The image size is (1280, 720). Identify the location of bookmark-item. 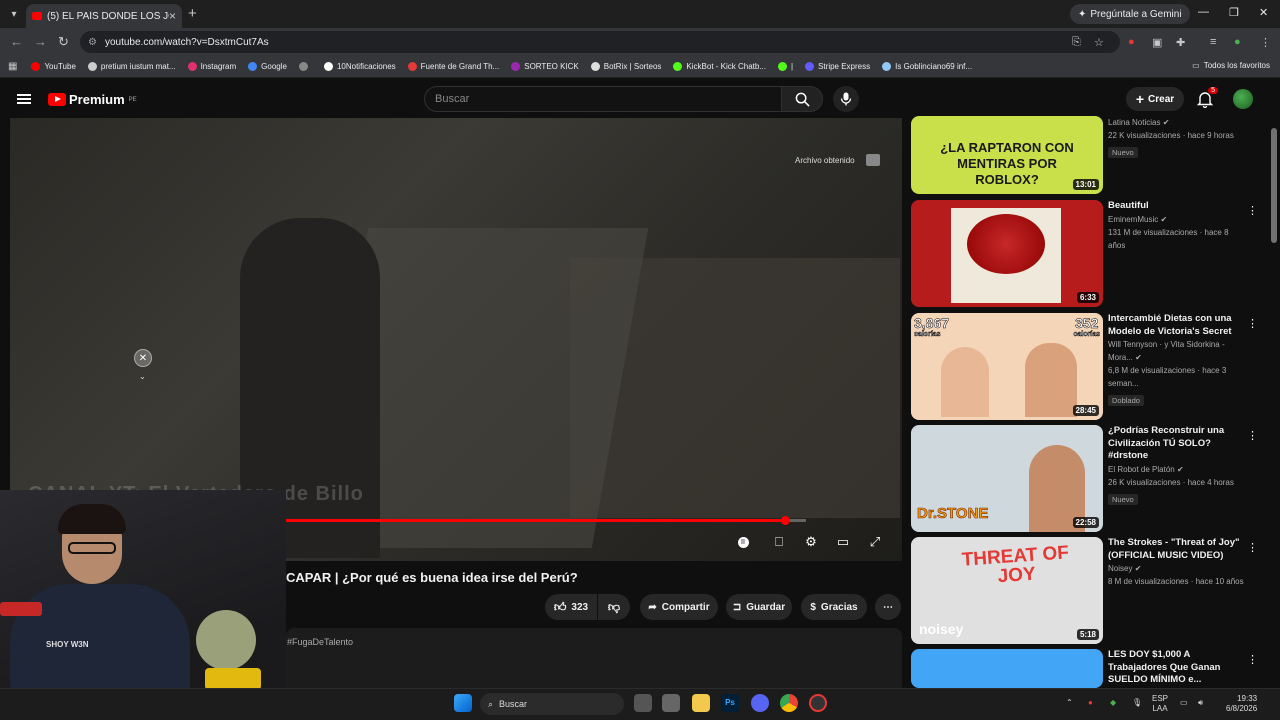
(305, 66).